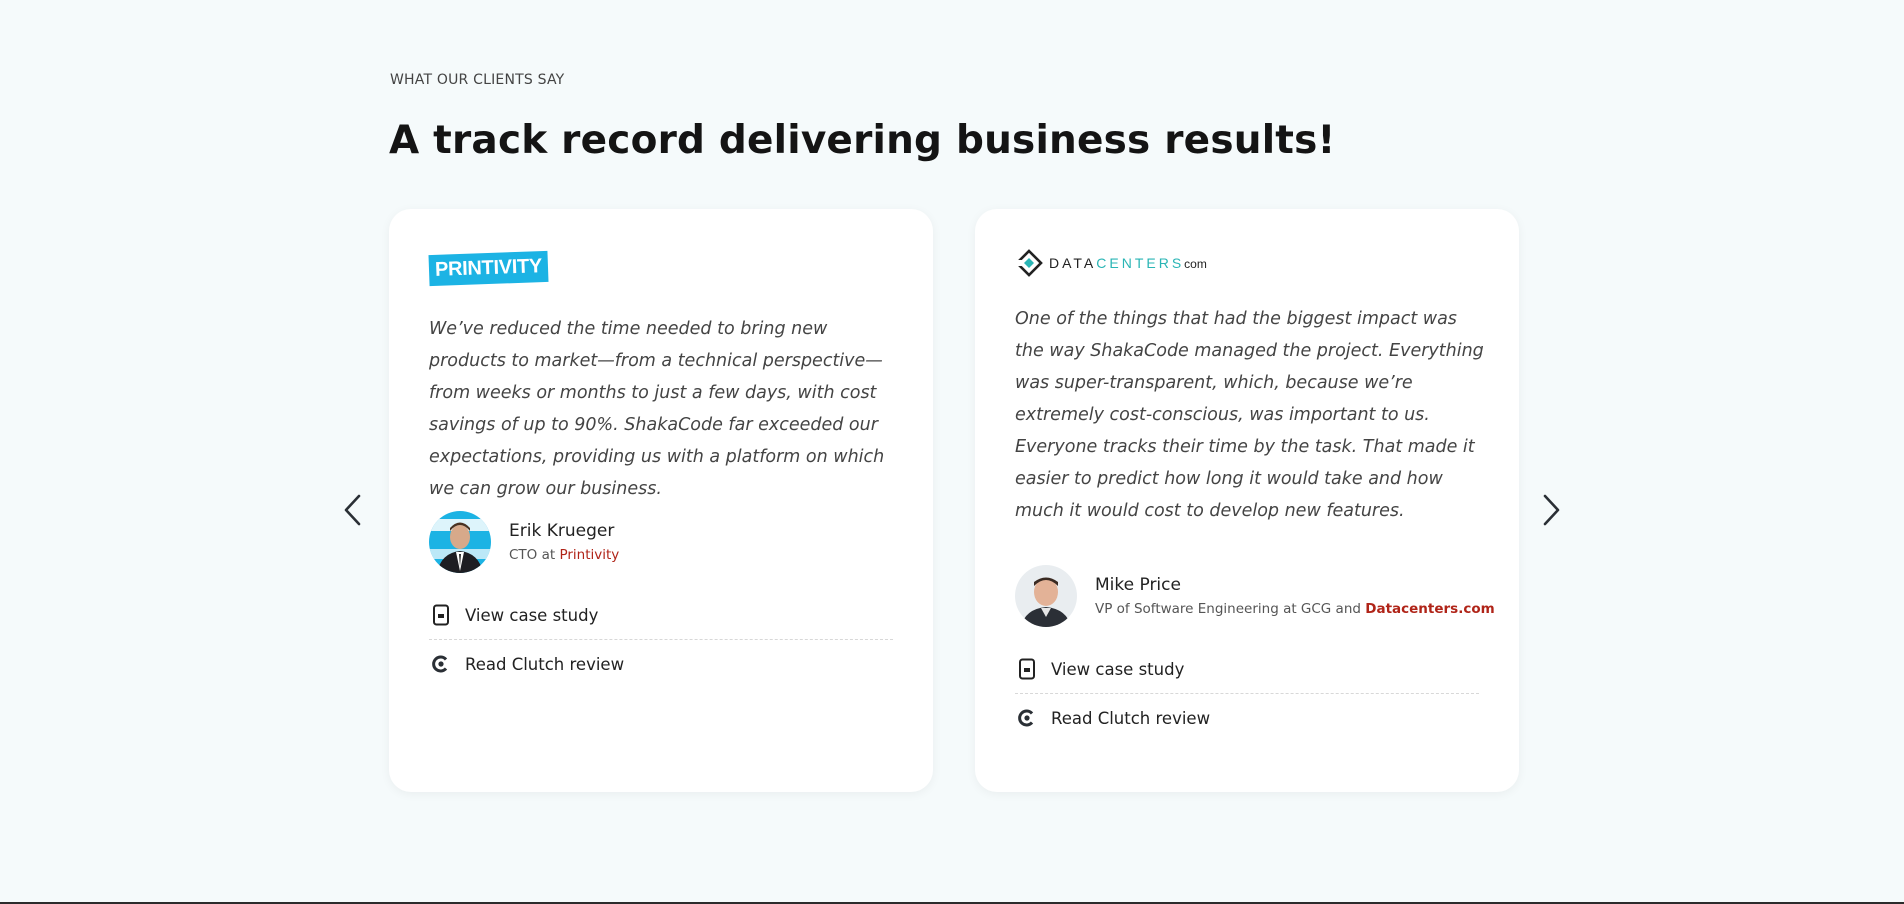  Describe the element at coordinates (589, 555) in the screenshot. I see `author-company-link: Printivity` at that location.